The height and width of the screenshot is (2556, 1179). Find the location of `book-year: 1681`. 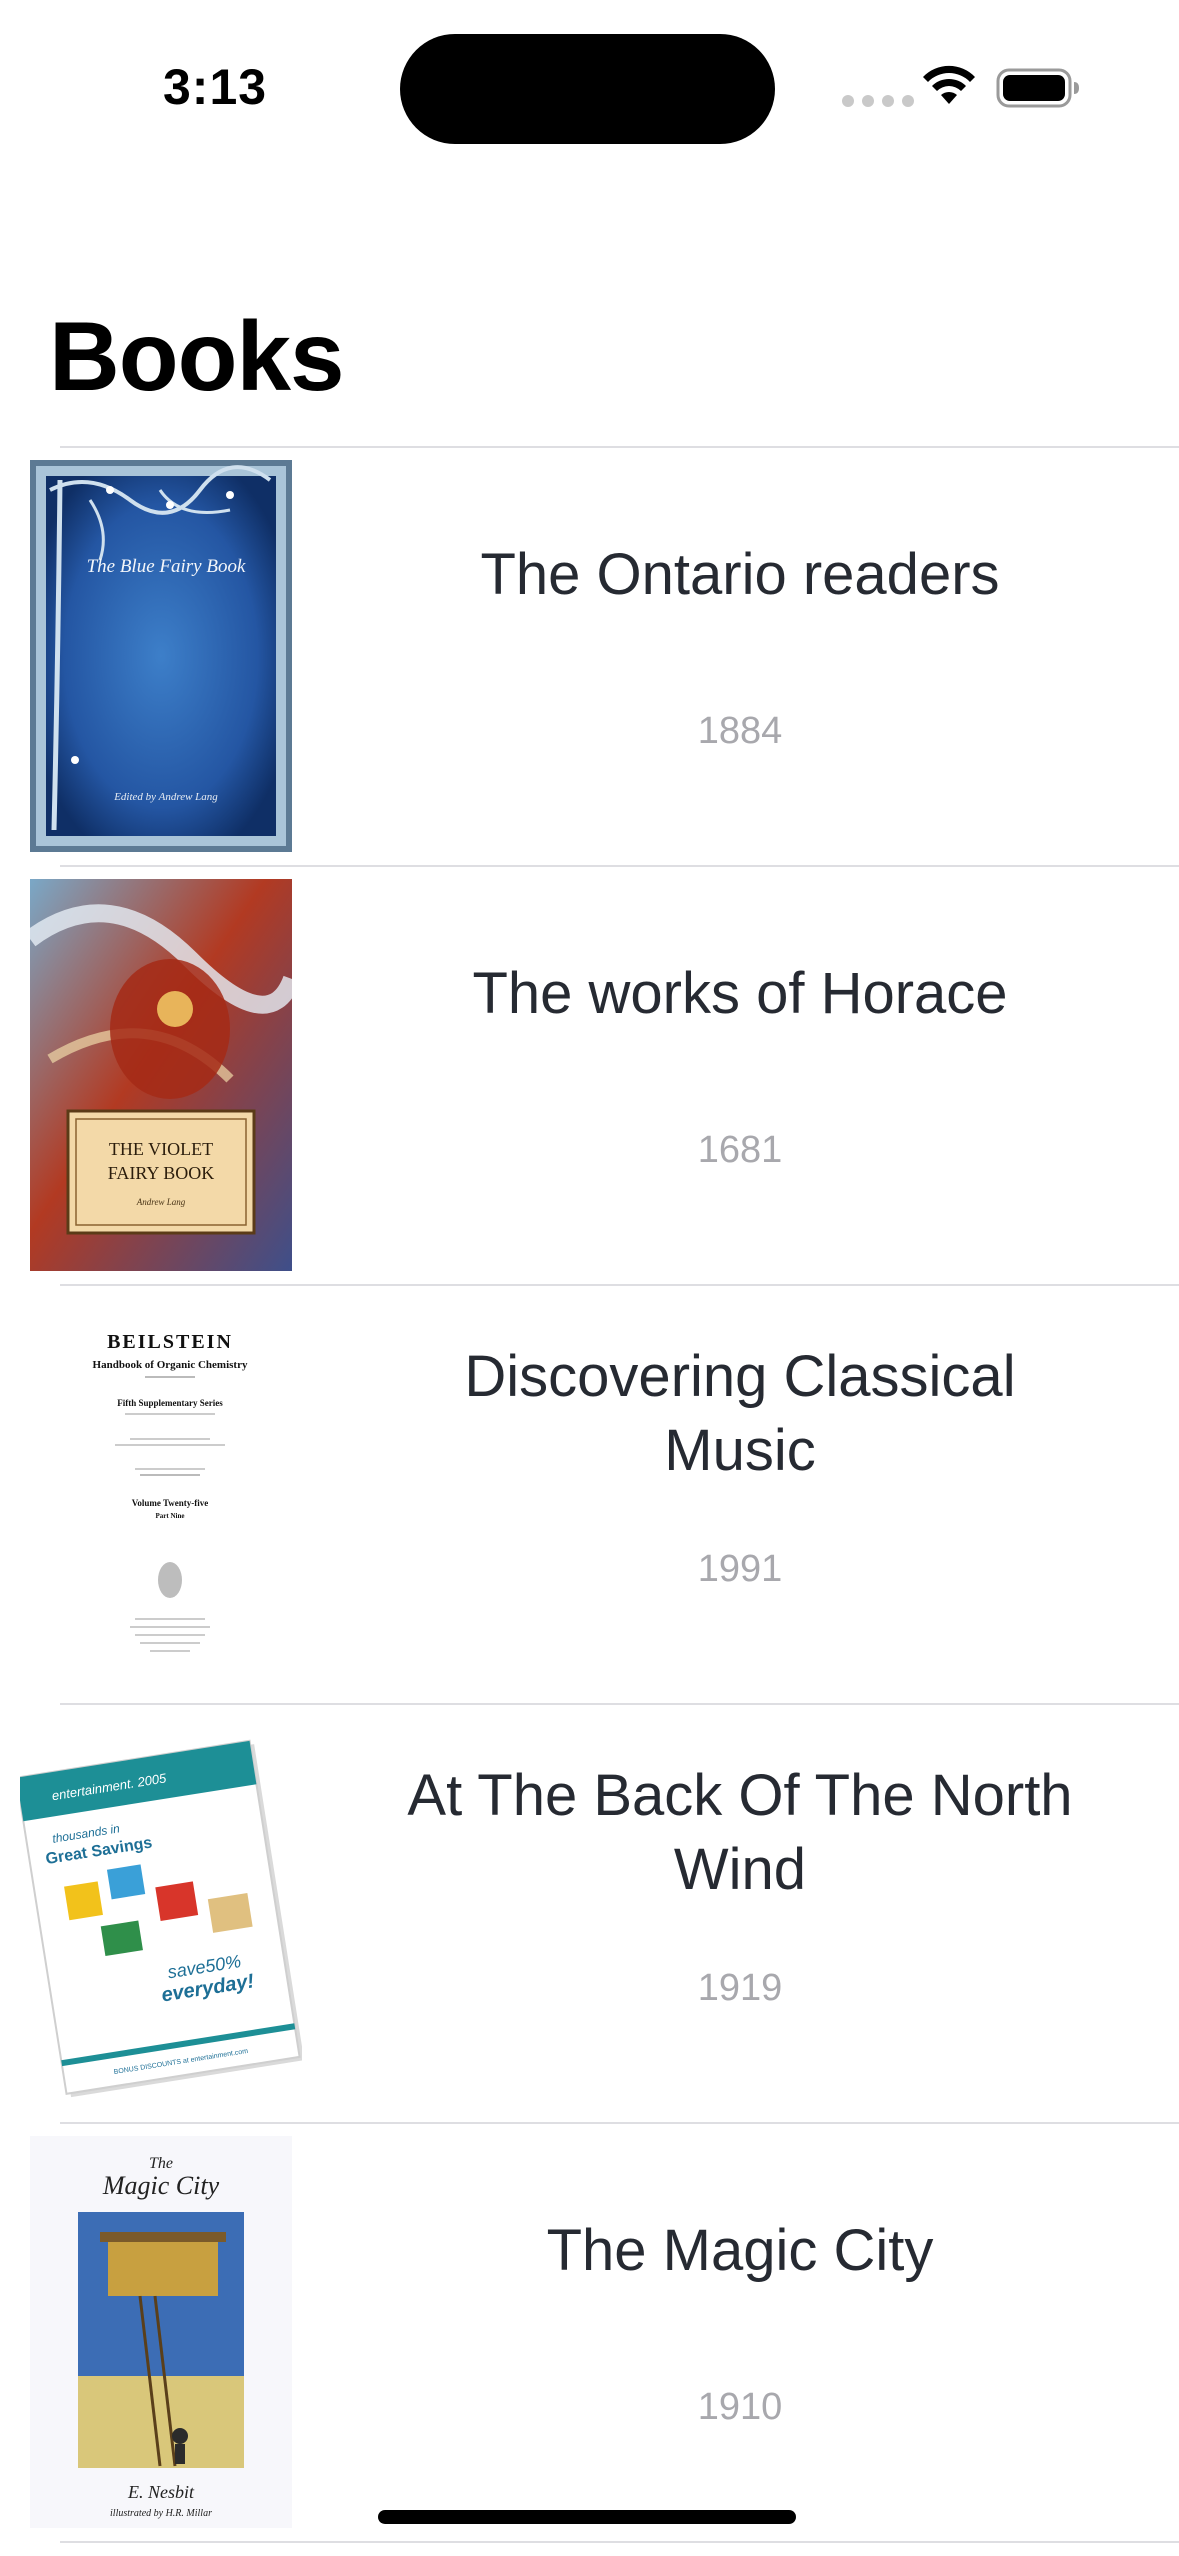

book-year: 1681 is located at coordinates (740, 1150).